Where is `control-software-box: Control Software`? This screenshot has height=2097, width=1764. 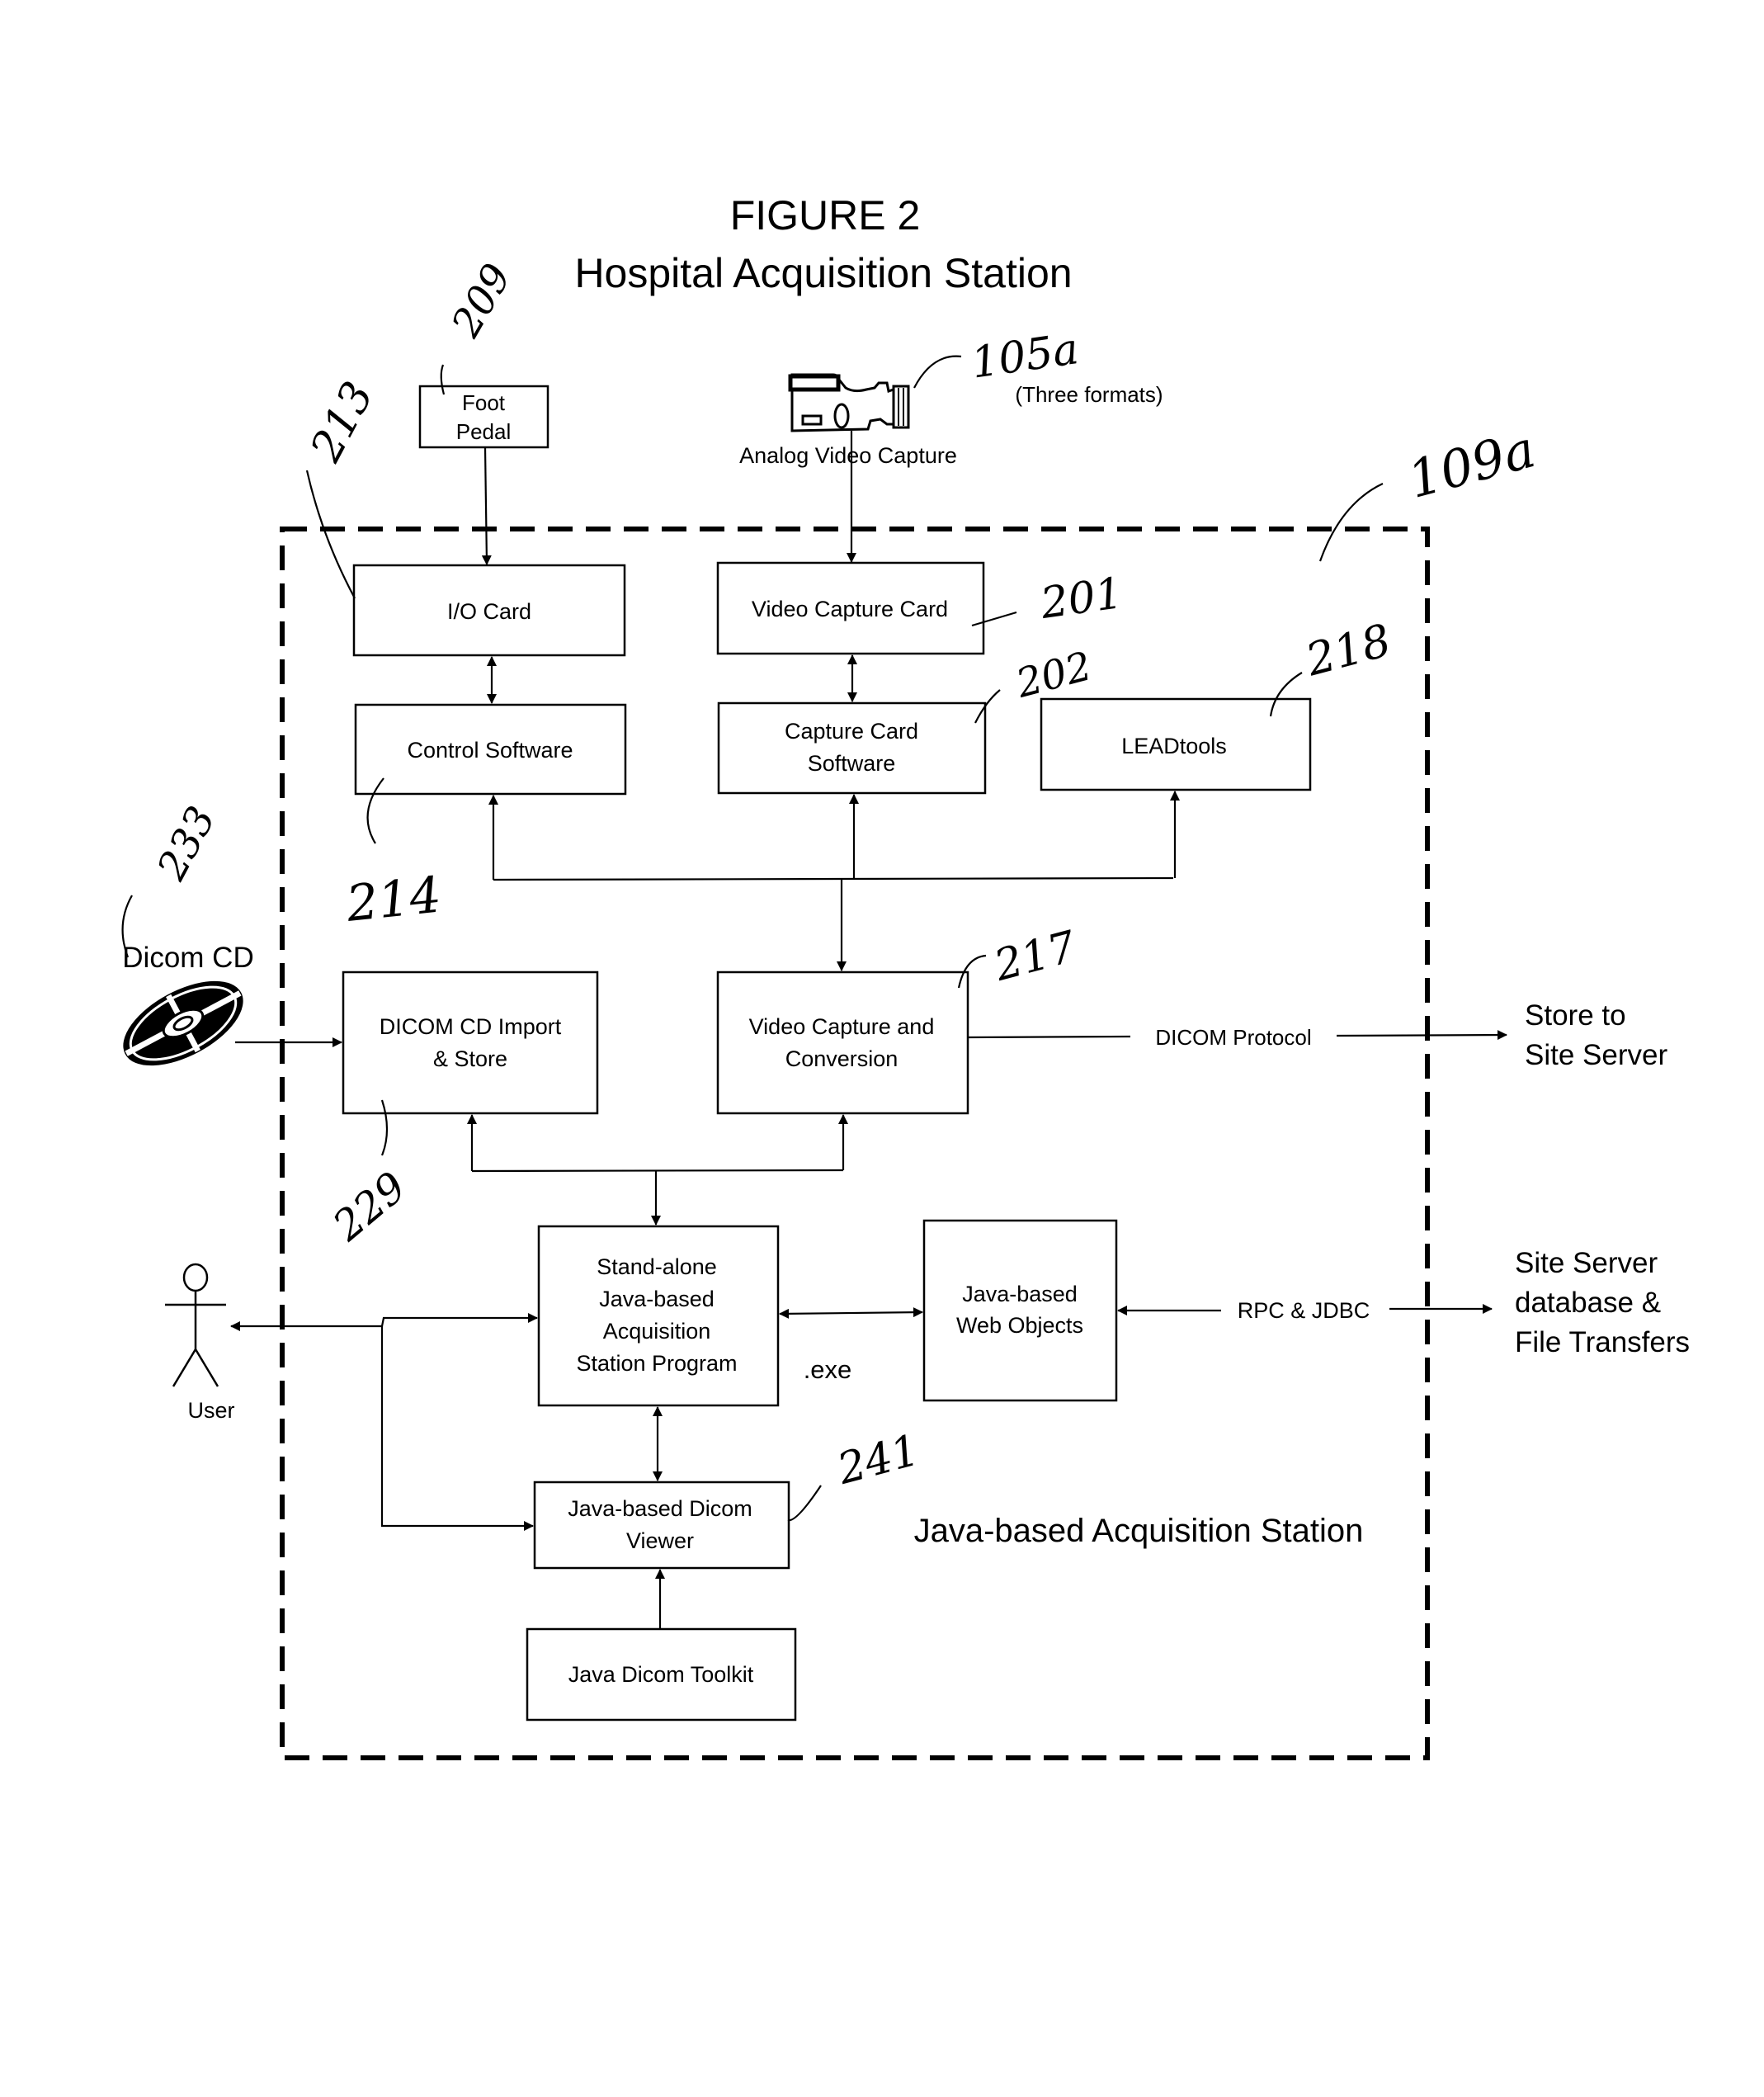 control-software-box: Control Software is located at coordinates (490, 749).